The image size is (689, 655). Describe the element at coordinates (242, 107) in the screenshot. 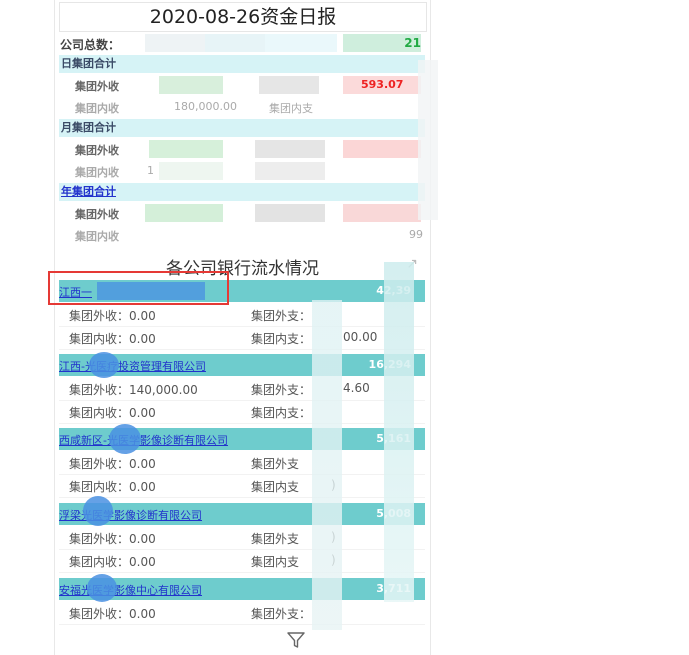

I see `day-internal-income-row: 集团内收 180,000.00 集团内支` at that location.